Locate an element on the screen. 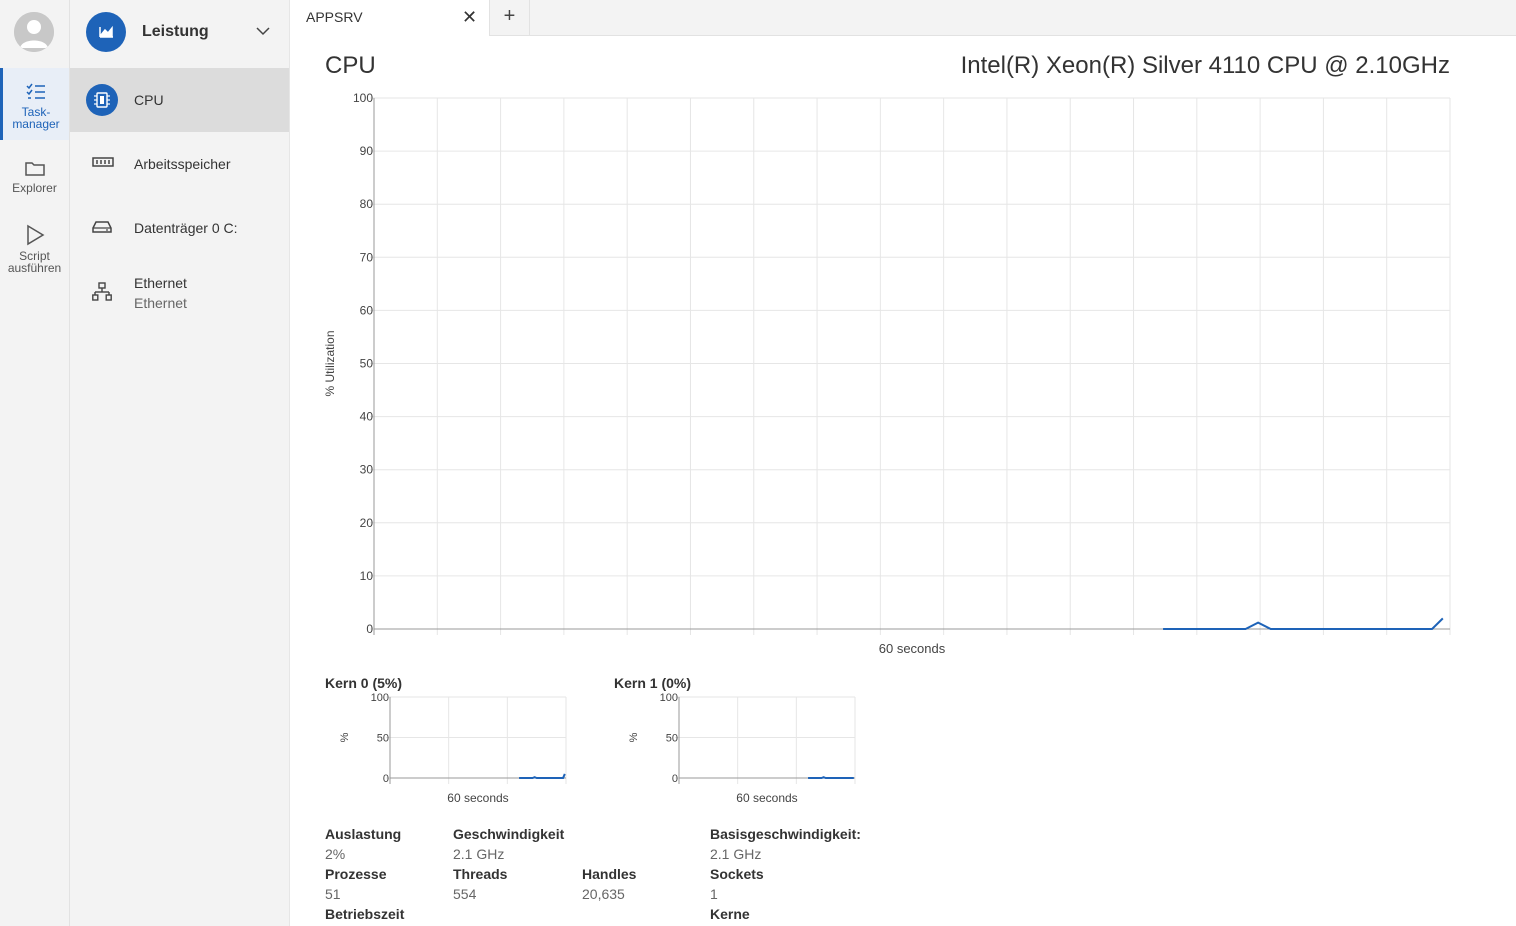 The height and width of the screenshot is (926, 1516). task-list-icon is located at coordinates (35, 91).